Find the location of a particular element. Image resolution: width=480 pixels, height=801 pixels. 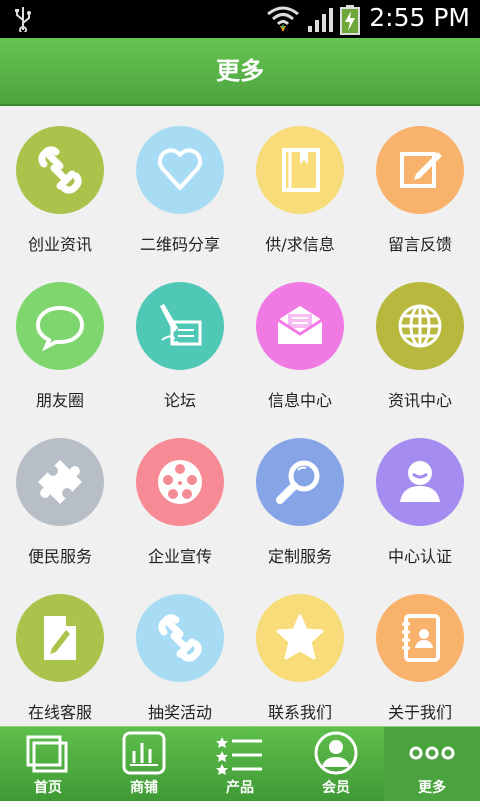

star-list-icon is located at coordinates (239, 756).